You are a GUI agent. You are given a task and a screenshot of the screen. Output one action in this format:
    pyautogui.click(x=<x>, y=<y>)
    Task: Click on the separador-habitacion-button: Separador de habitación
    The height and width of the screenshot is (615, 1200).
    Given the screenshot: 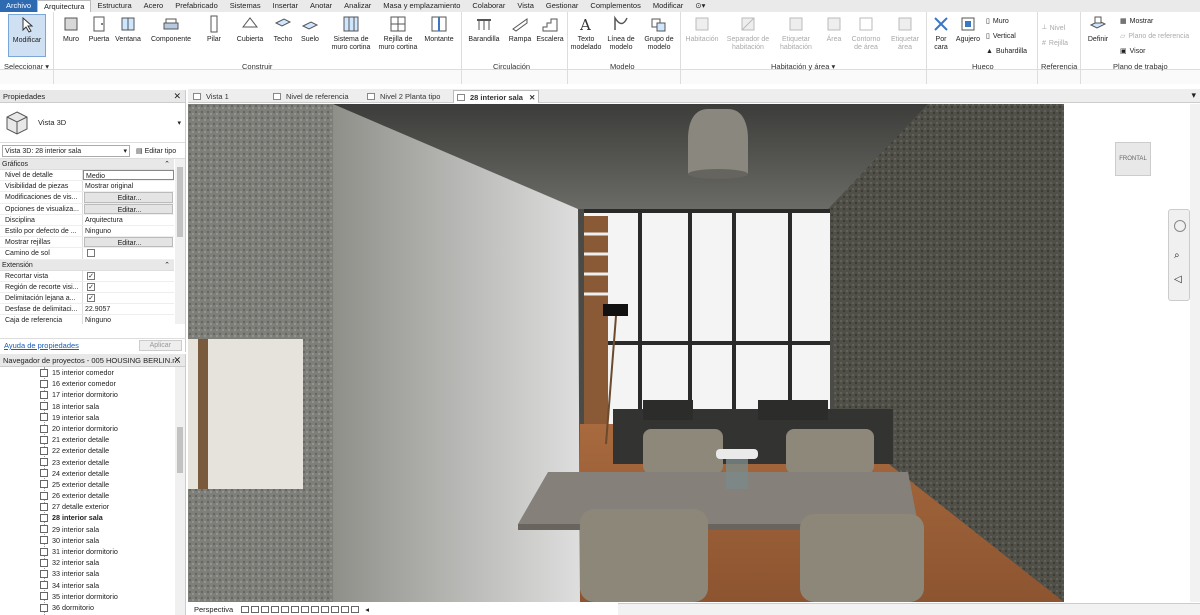 What is the action you would take?
    pyautogui.click(x=748, y=33)
    